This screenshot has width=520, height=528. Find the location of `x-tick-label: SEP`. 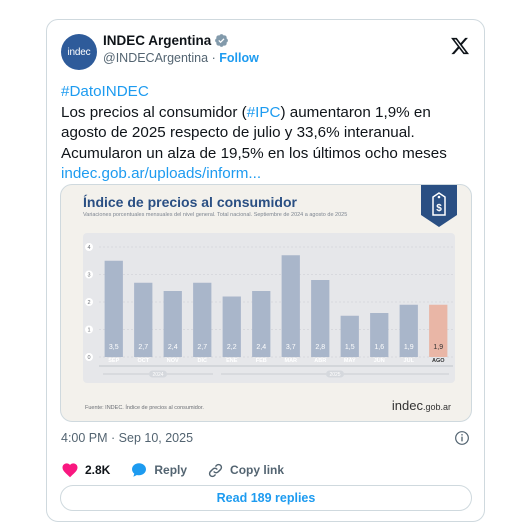

x-tick-label: SEP is located at coordinates (113, 361).